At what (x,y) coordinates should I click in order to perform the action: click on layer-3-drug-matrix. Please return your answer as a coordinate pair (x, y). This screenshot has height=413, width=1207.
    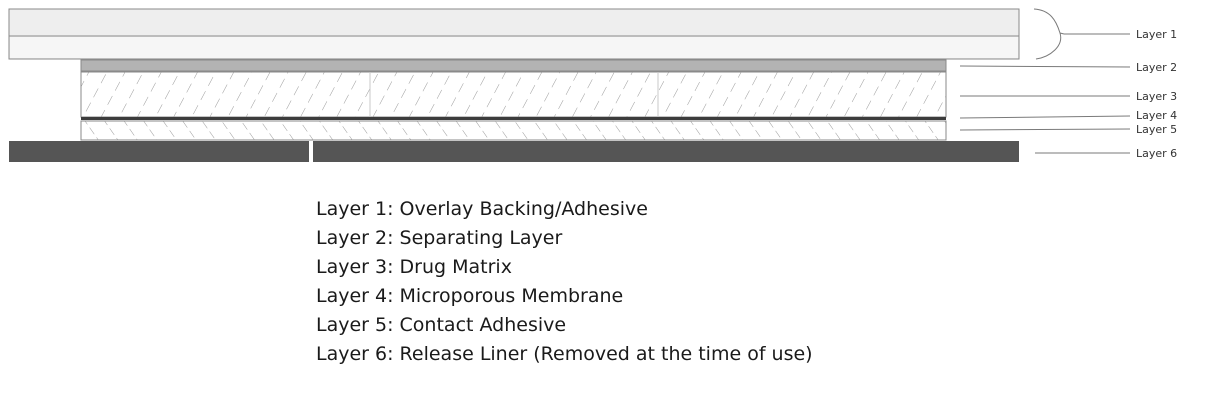
    Looking at the image, I should click on (513, 94).